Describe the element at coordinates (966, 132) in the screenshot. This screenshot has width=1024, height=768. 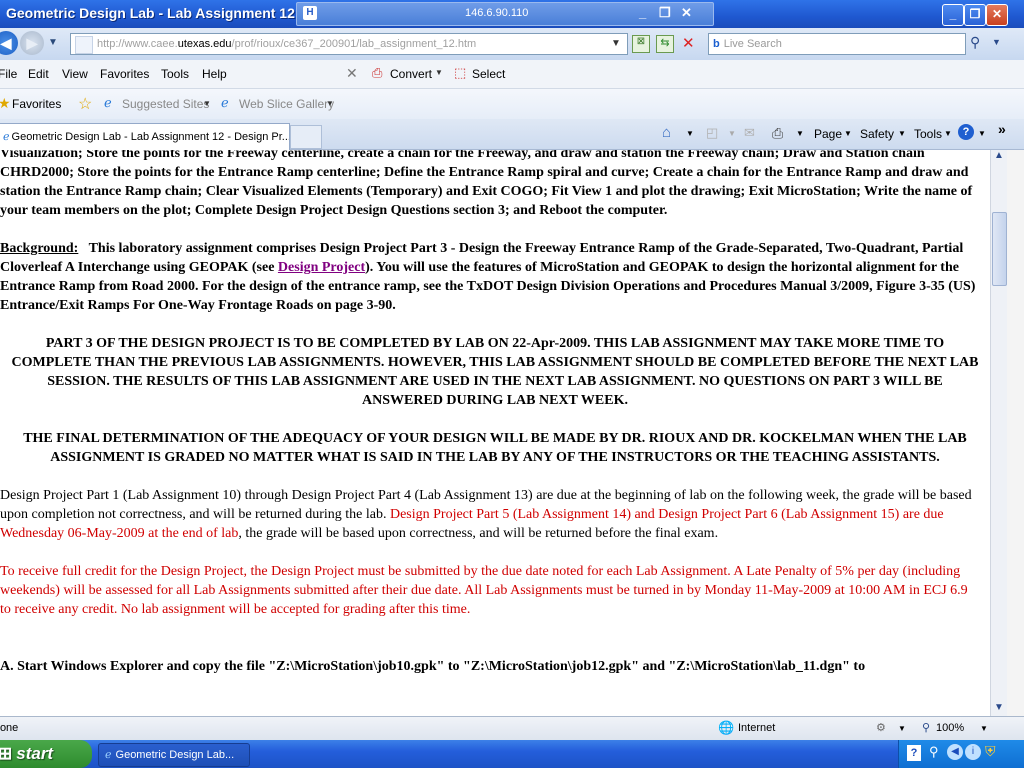
I see `help-icon: ?` at that location.